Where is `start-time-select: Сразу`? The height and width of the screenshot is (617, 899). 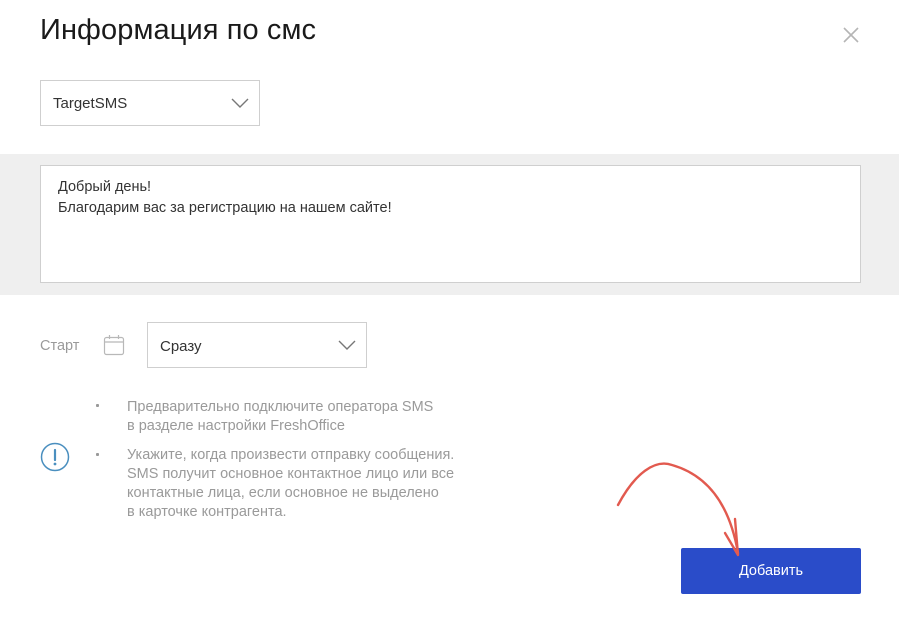
start-time-select: Сразу is located at coordinates (257, 345).